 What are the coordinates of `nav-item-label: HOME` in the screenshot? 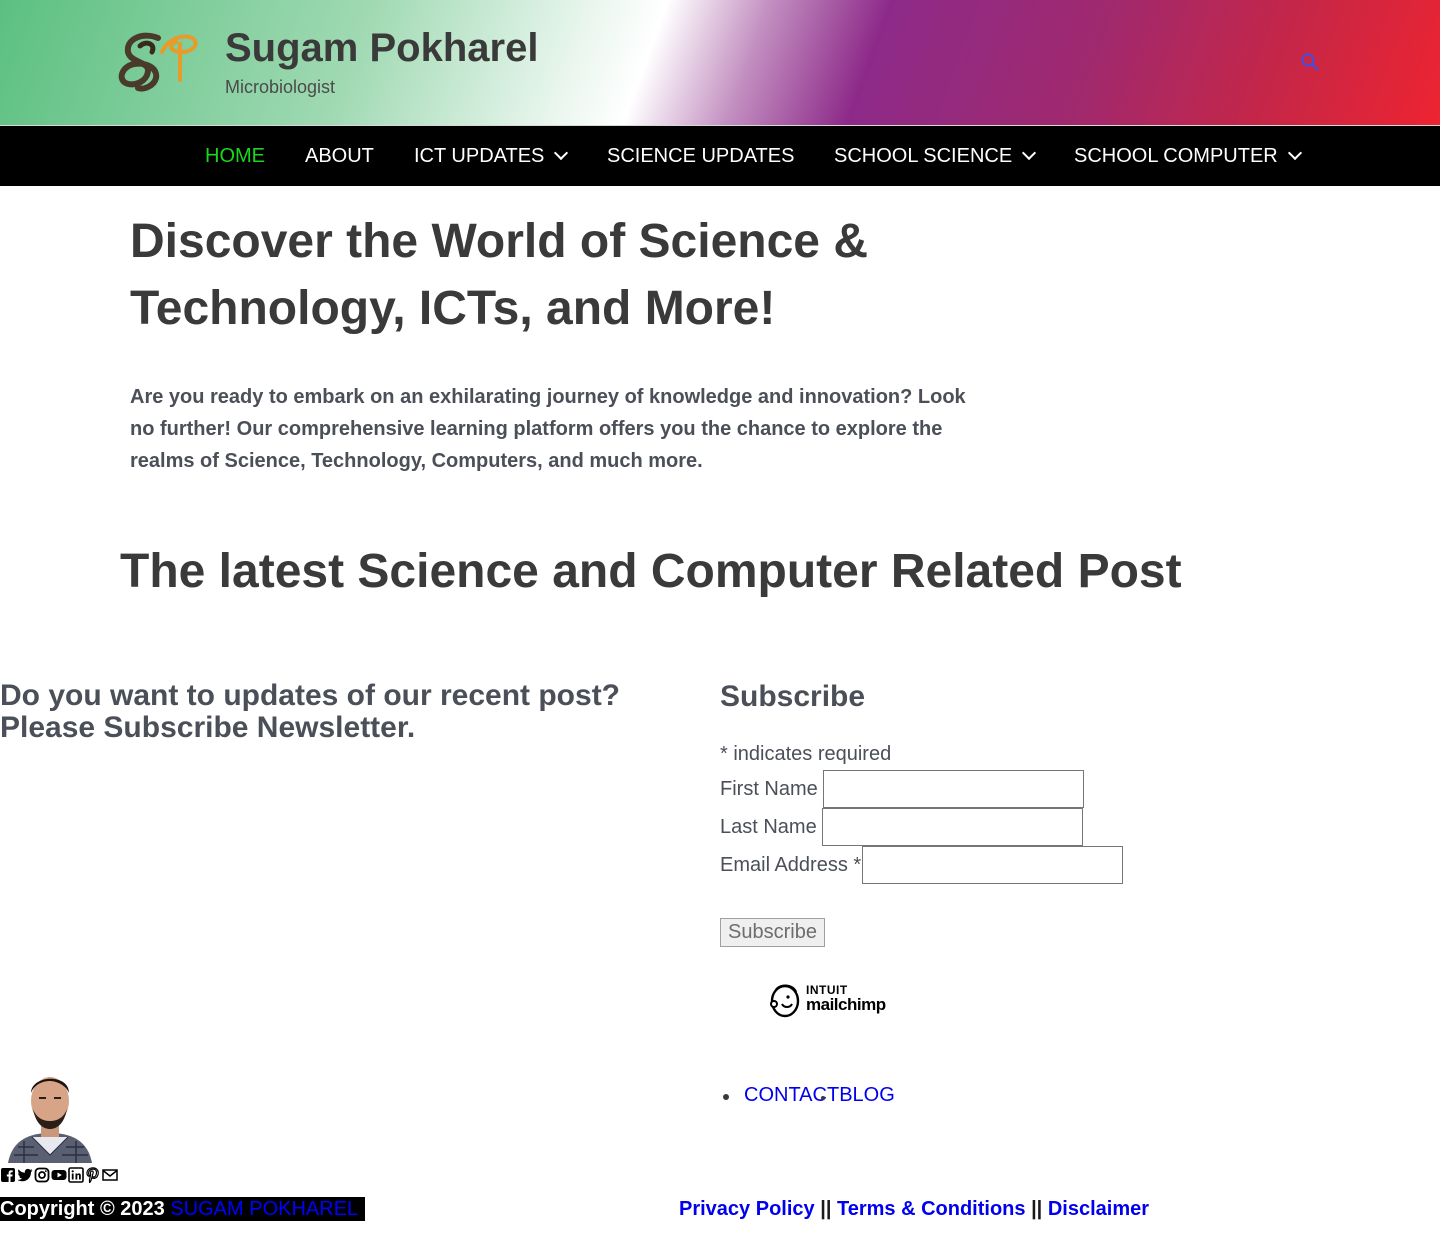 It's located at (235, 156).